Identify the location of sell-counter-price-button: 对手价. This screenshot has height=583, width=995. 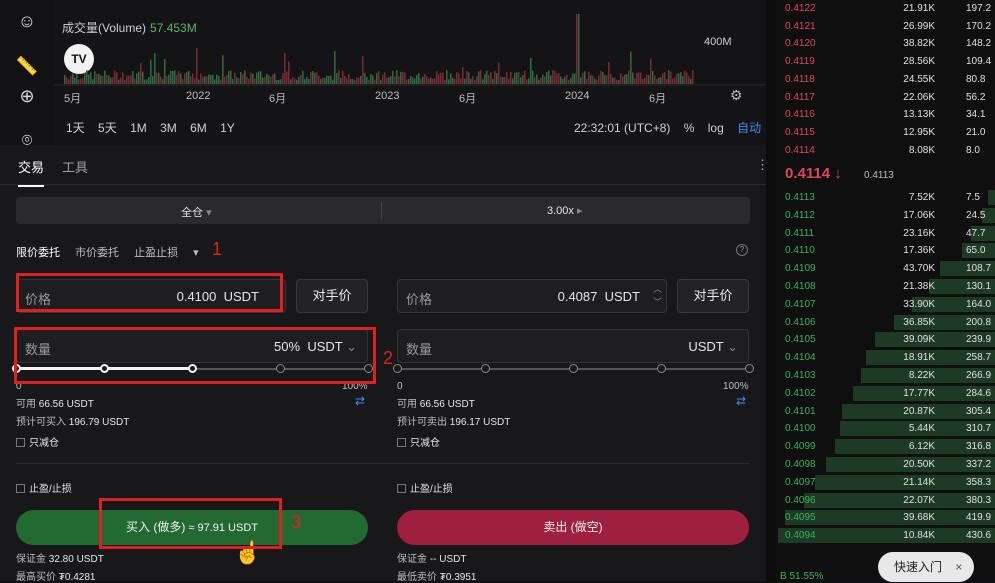
(713, 296).